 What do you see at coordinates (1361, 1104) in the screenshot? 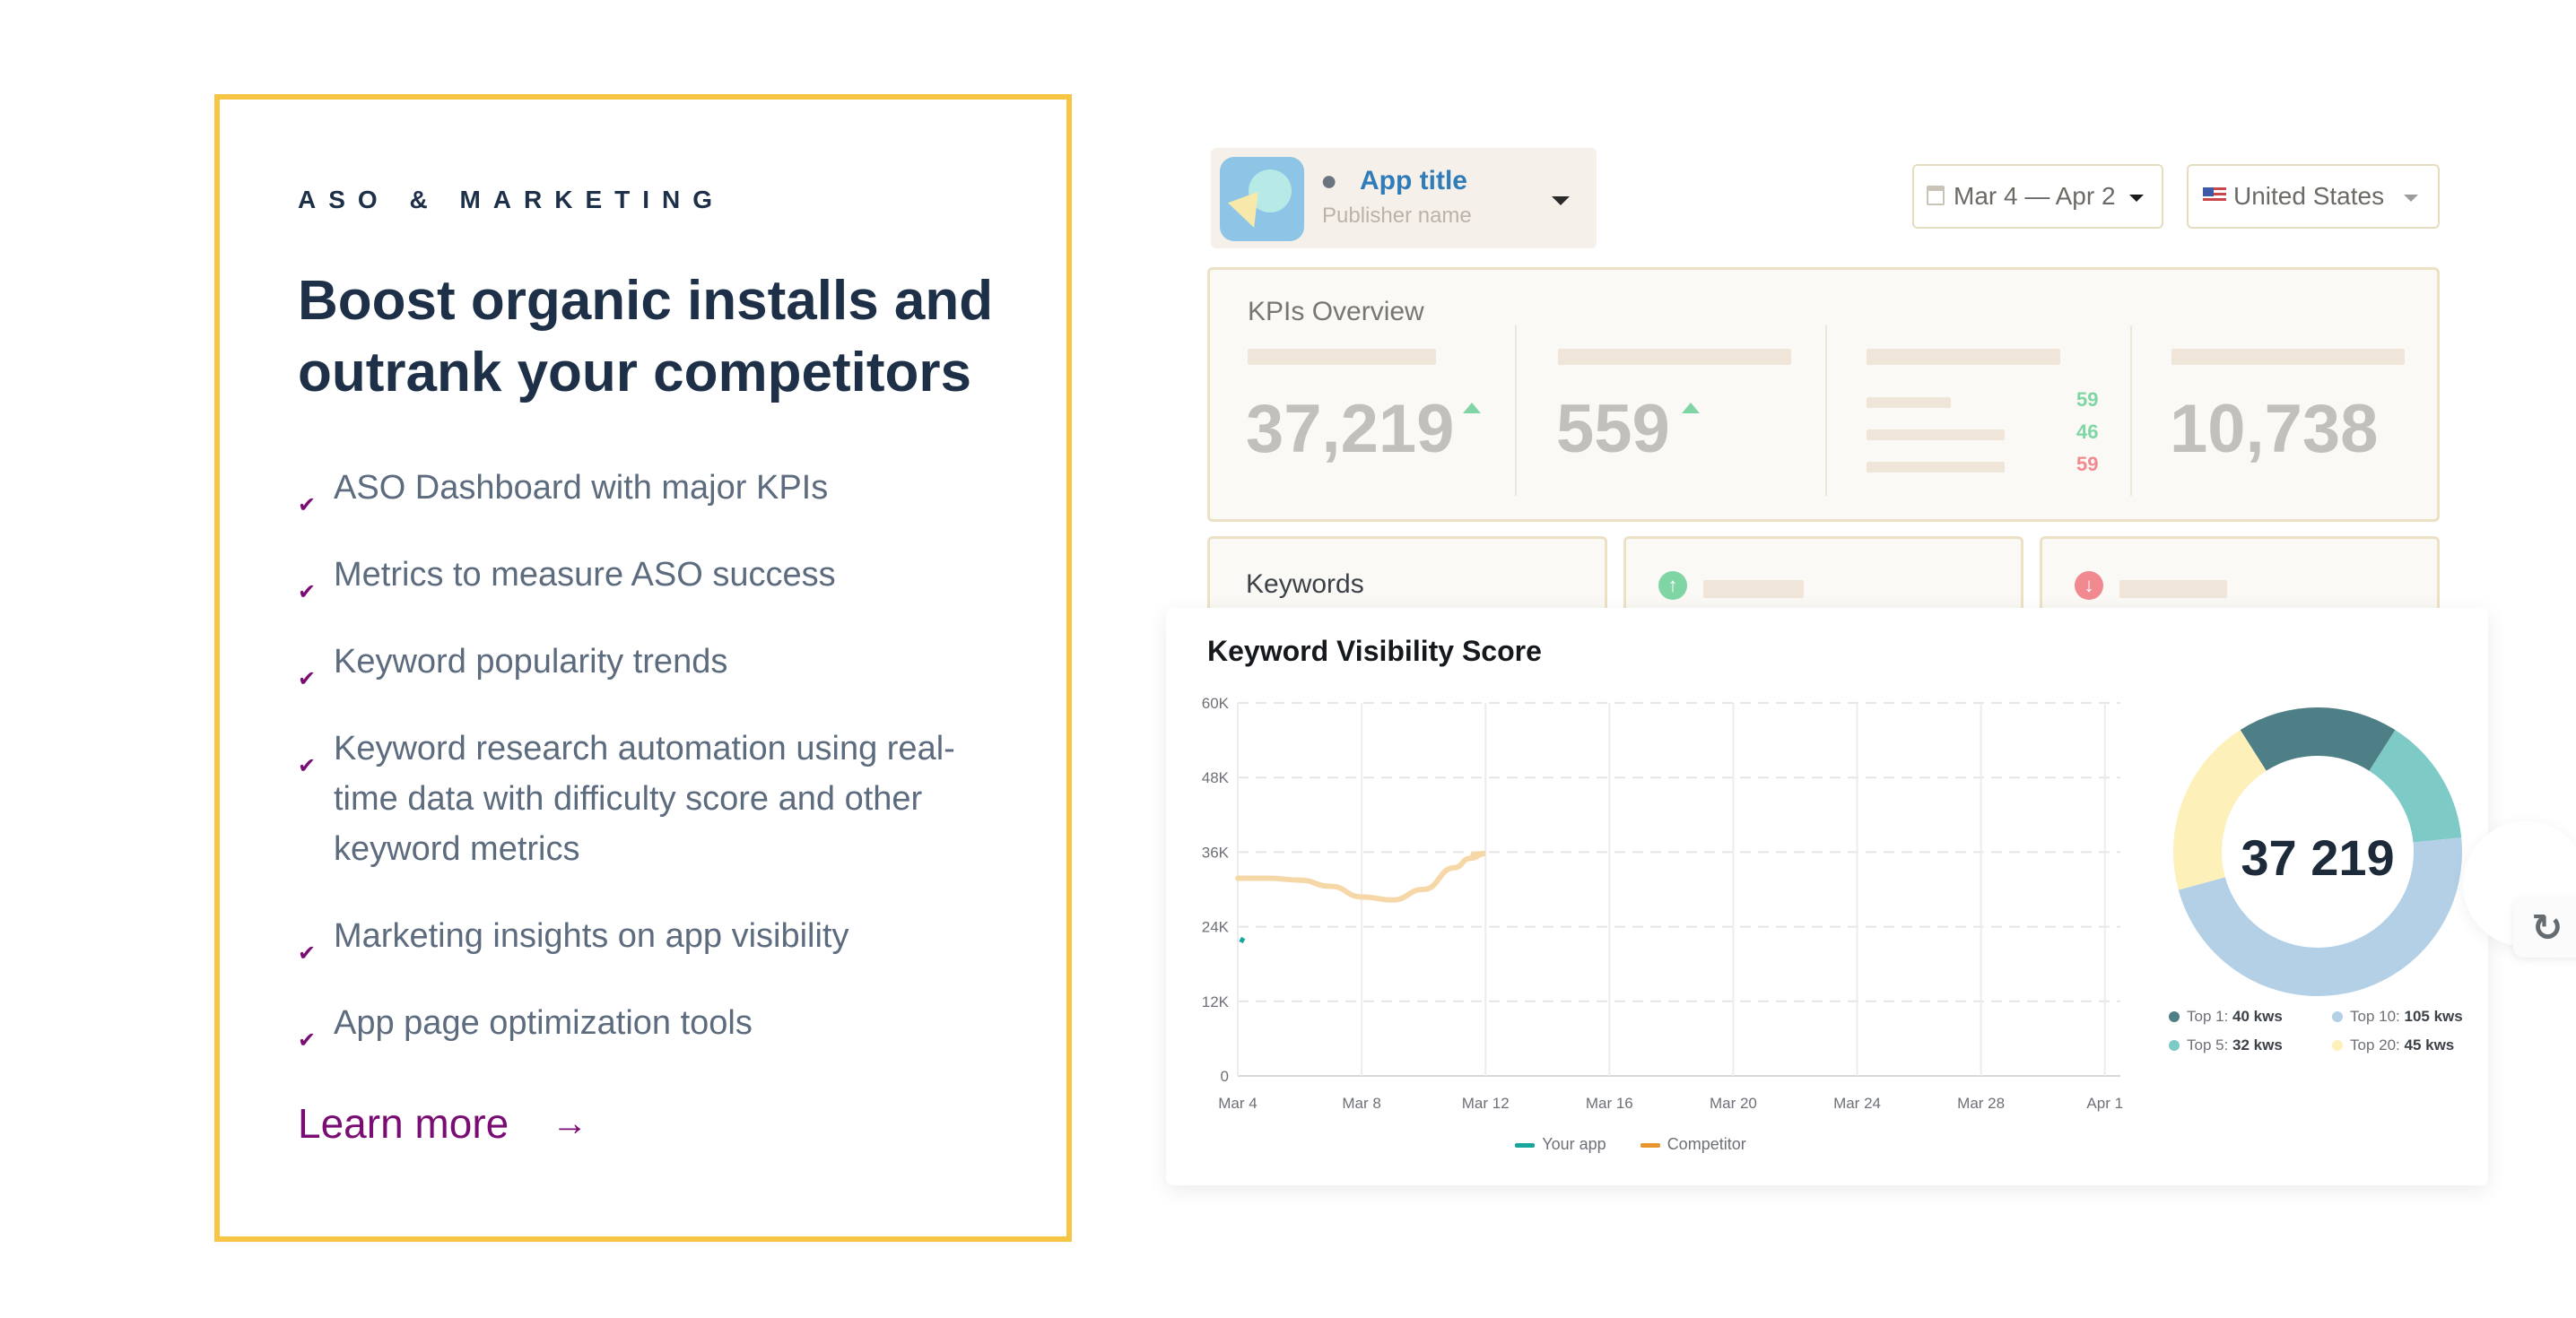
I see `x-tick-label: Mar 8` at bounding box center [1361, 1104].